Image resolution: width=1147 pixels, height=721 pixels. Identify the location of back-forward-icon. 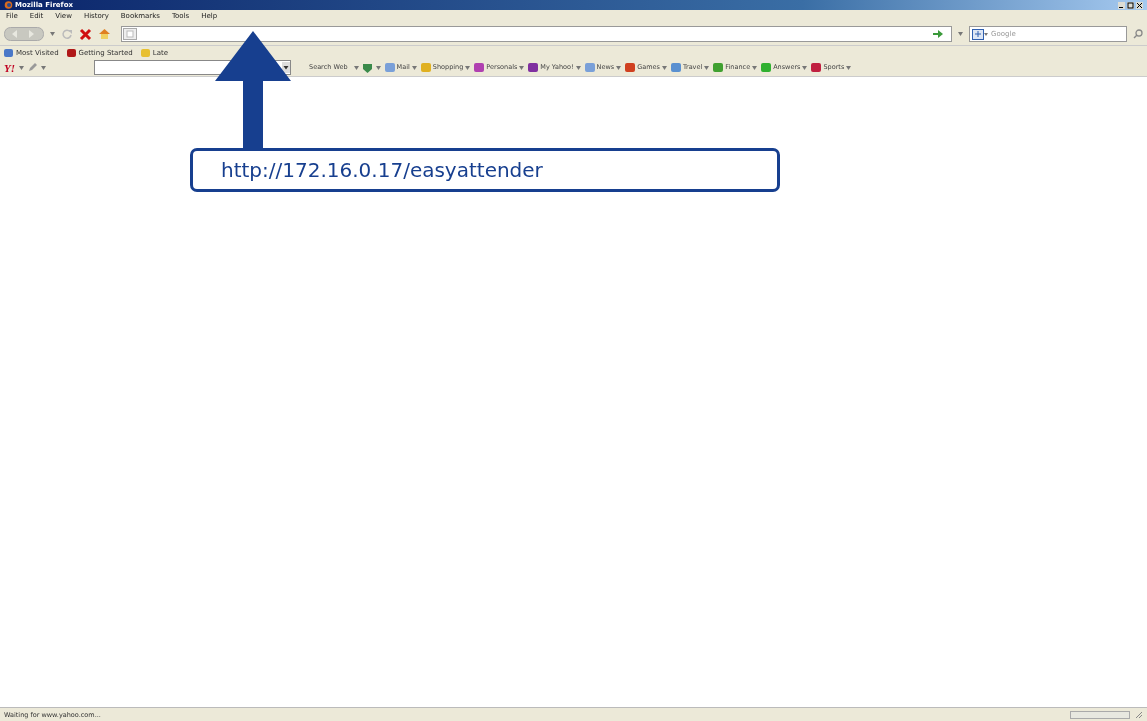
(24, 34).